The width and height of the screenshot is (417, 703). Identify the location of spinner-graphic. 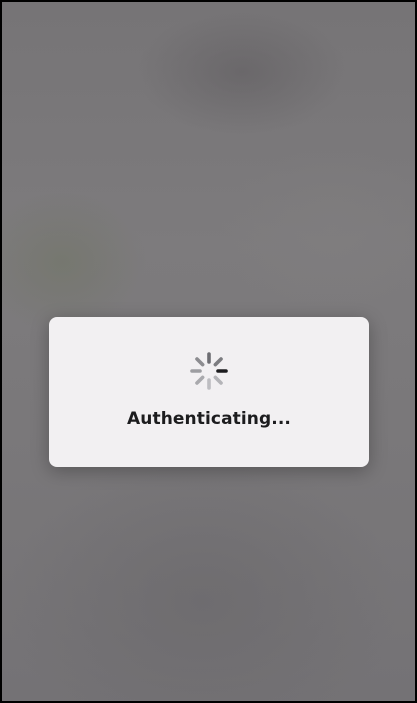
(209, 371).